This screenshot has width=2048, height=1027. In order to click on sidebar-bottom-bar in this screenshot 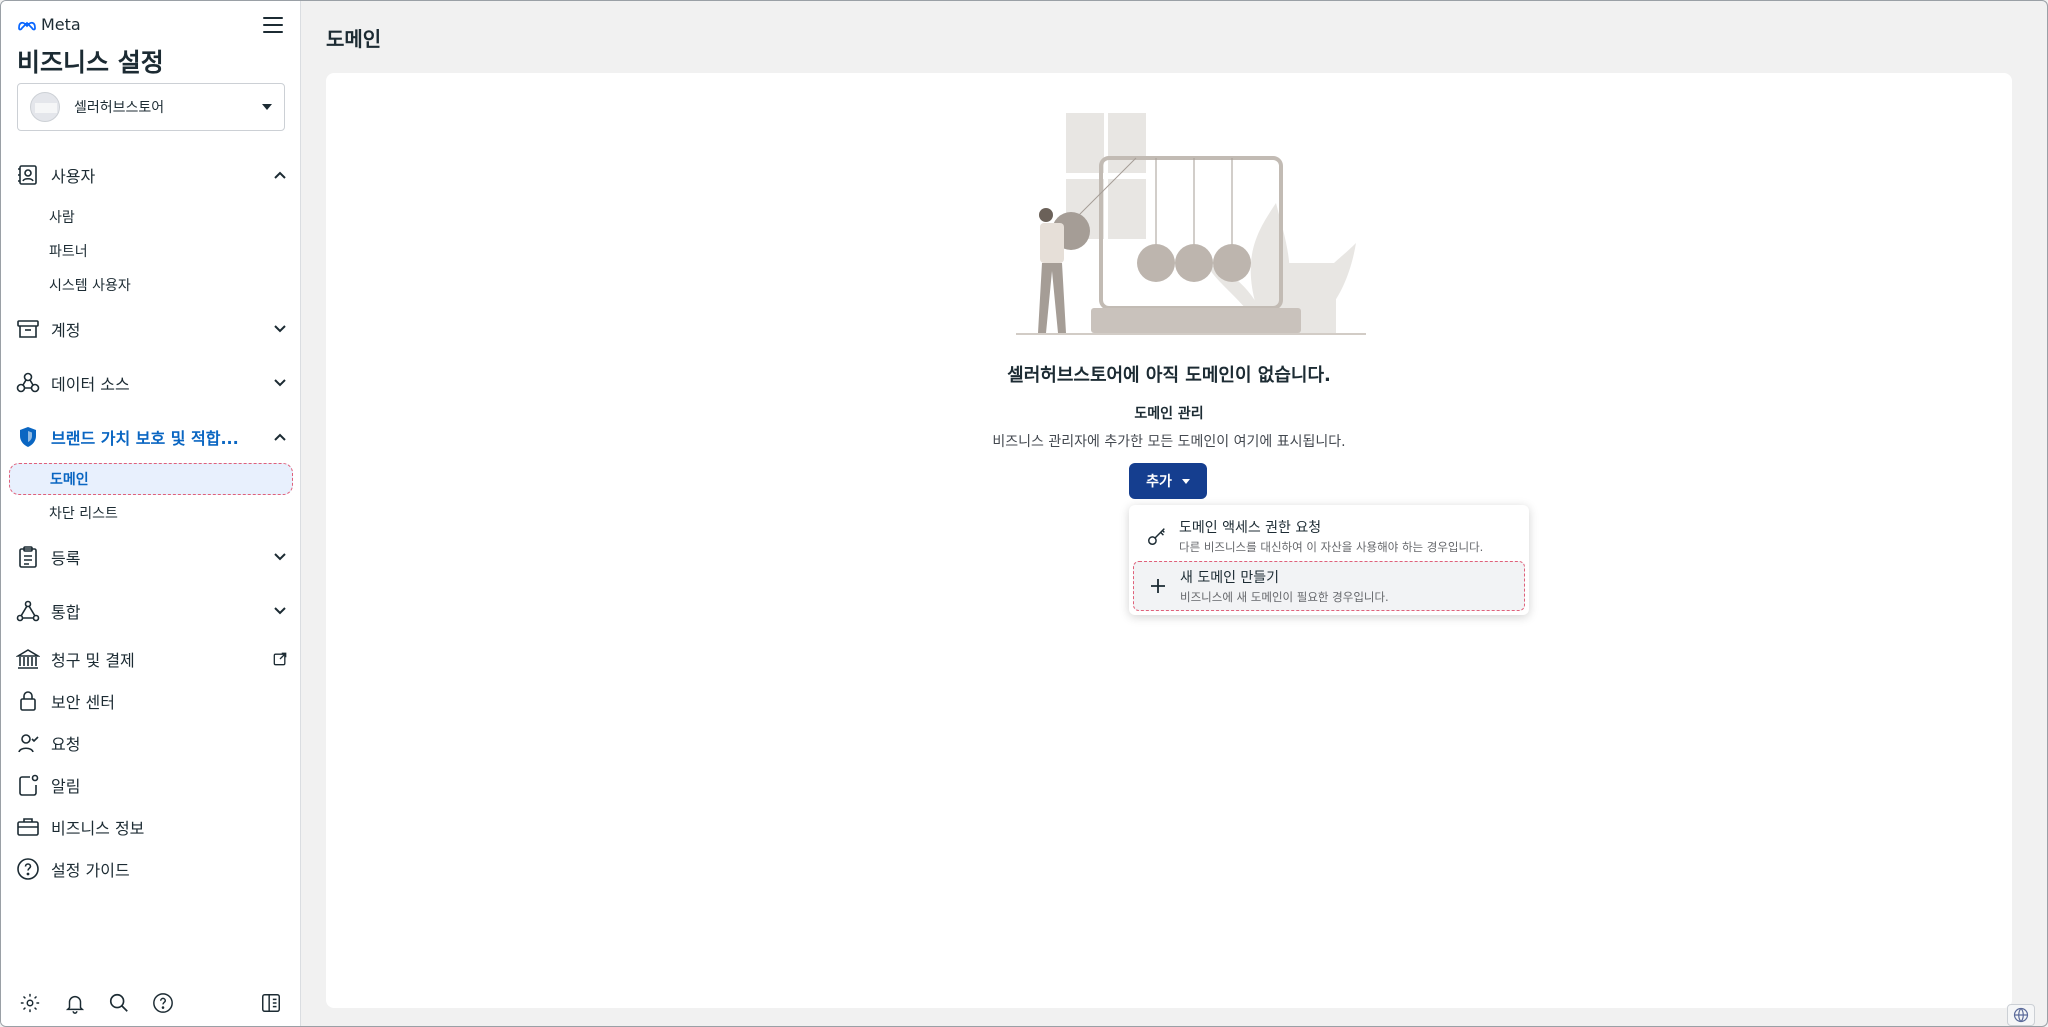, I will do `click(151, 1006)`.